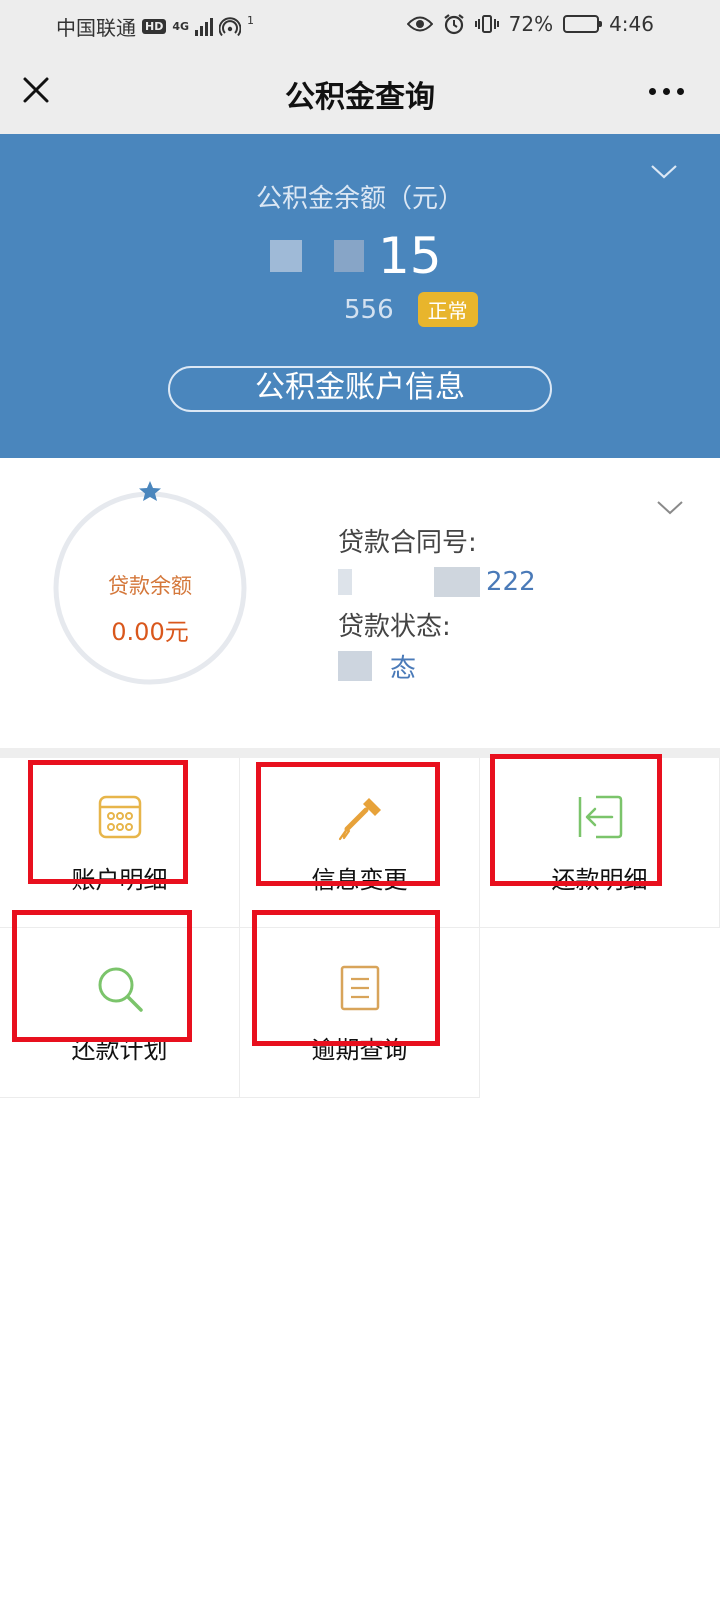 This screenshot has height=1600, width=720. I want to click on contract-number: 222, so click(437, 582).